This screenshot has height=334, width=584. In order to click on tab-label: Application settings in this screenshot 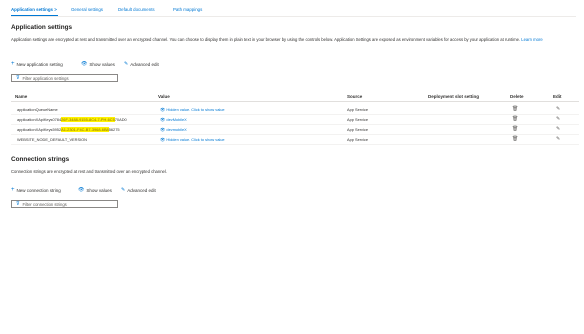, I will do `click(32, 9)`.